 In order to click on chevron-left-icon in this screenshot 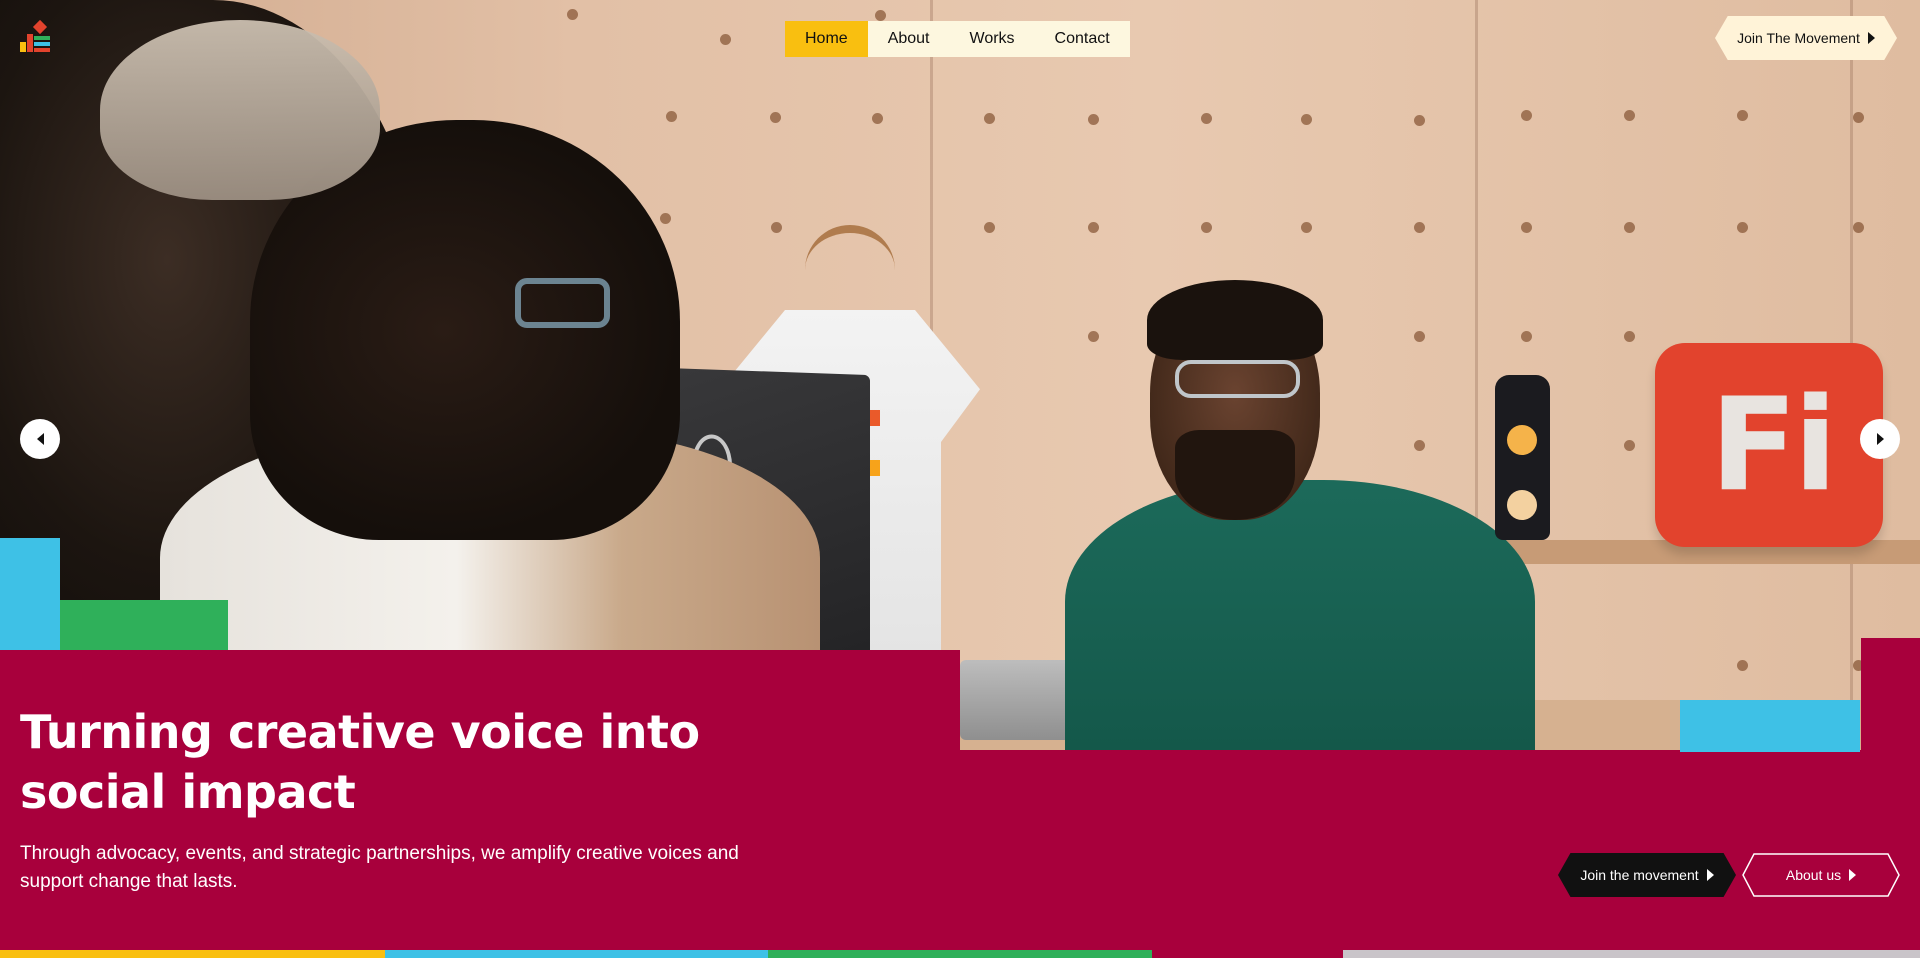, I will do `click(40, 439)`.